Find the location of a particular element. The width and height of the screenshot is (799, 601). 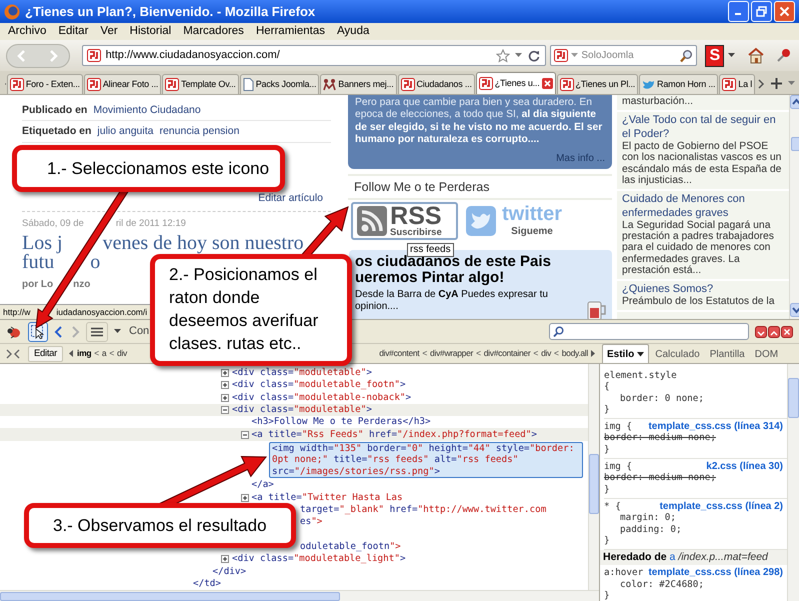

css-property: padding: 0; is located at coordinates (693, 529).